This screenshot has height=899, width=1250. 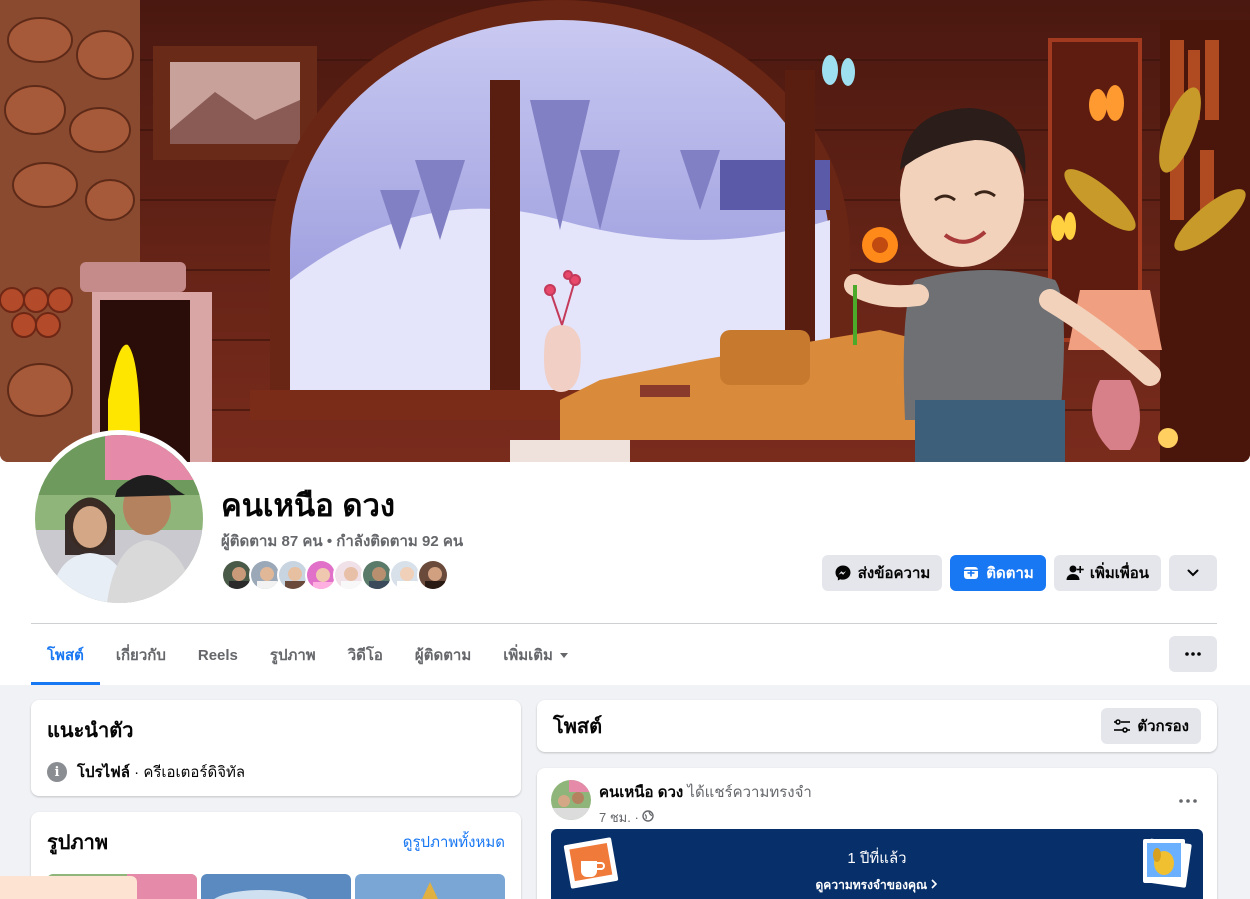 What do you see at coordinates (308, 505) in the screenshot?
I see `profile-name: คนเหนือ ดวง` at bounding box center [308, 505].